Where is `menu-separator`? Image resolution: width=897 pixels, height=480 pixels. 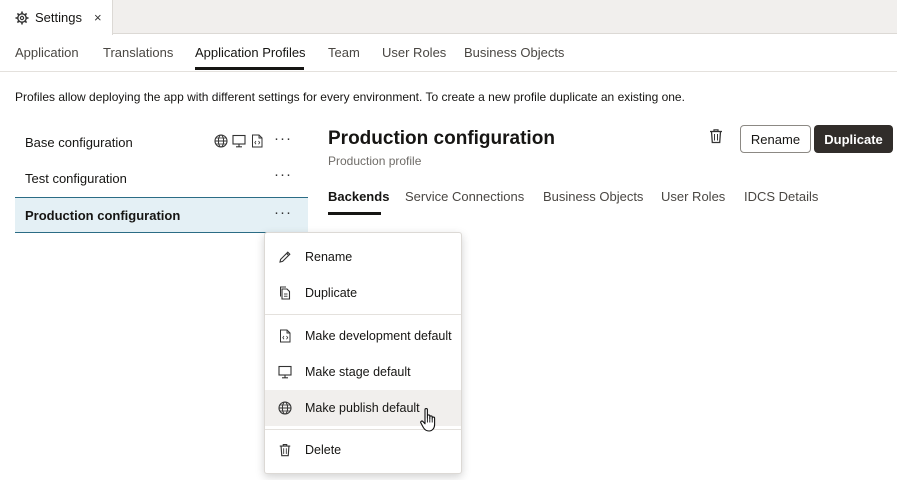
menu-separator is located at coordinates (363, 314).